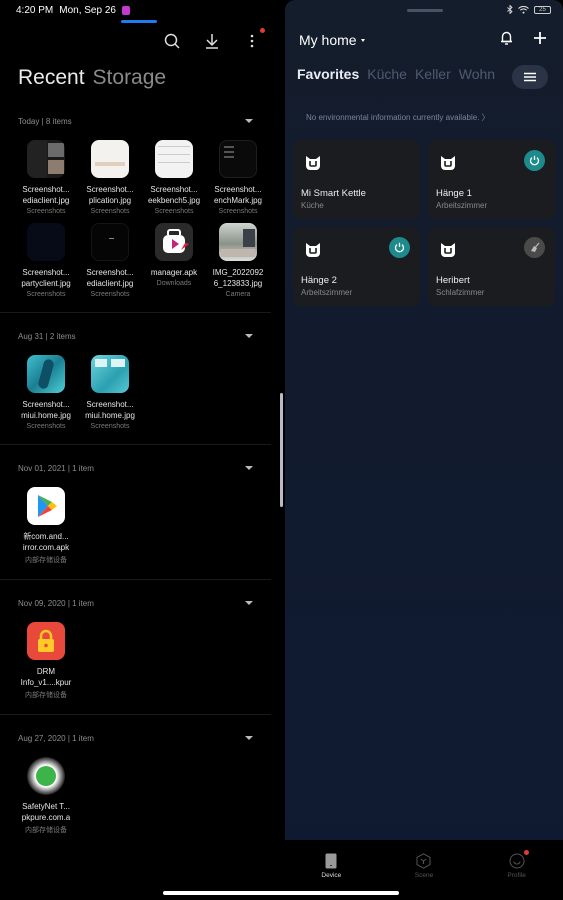 This screenshot has height=900, width=563. What do you see at coordinates (46, 661) in the screenshot?
I see `file-item: DRM Info_v1....kpur 内部存储设备` at bounding box center [46, 661].